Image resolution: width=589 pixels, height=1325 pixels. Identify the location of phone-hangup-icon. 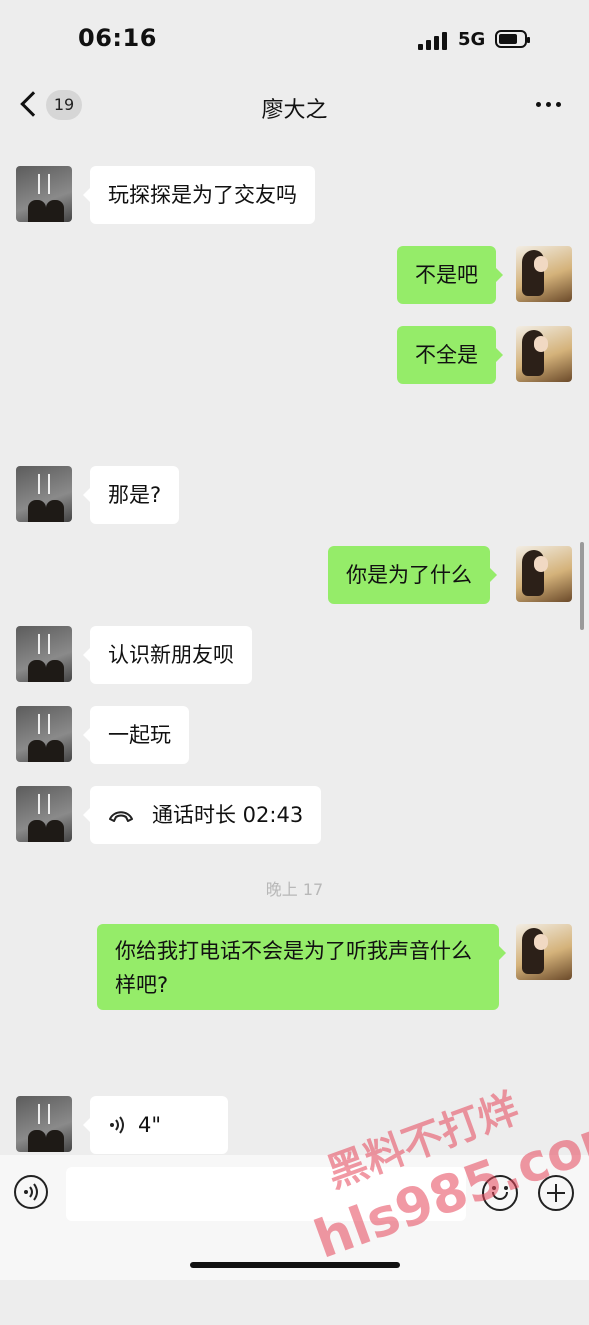
(121, 816).